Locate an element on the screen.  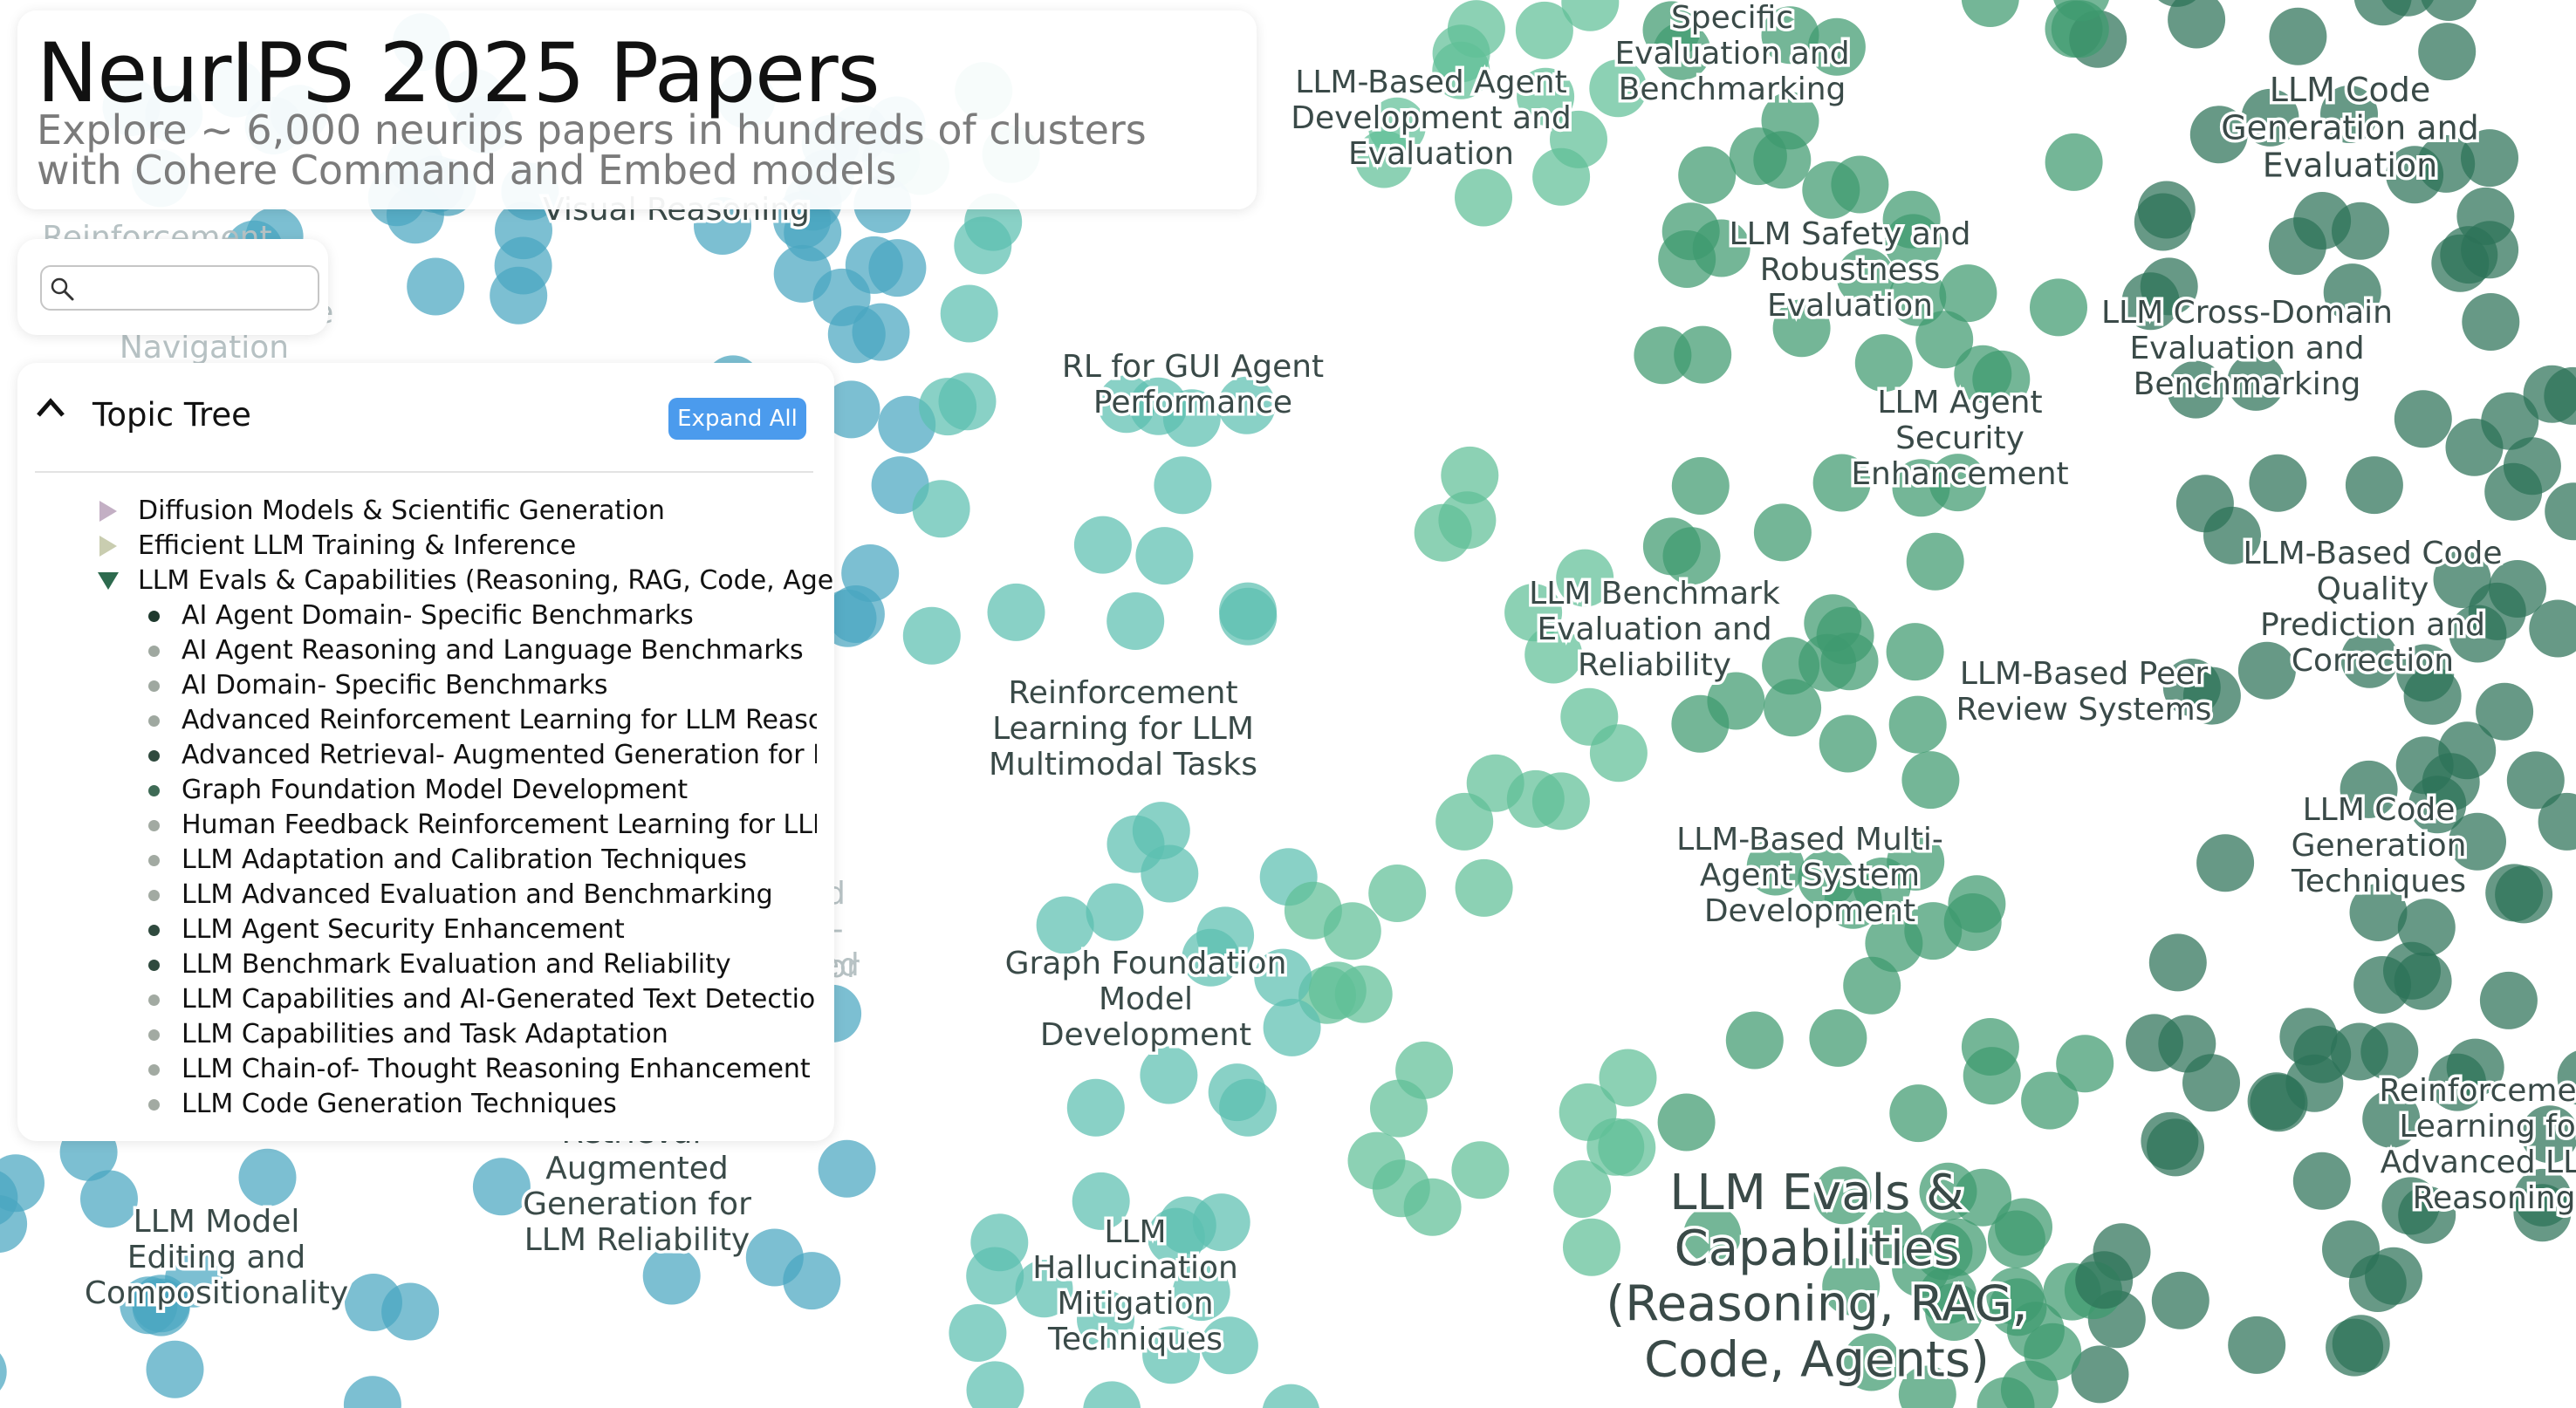
tree-subitem: Graph Foundation Model Development is located at coordinates (417, 790).